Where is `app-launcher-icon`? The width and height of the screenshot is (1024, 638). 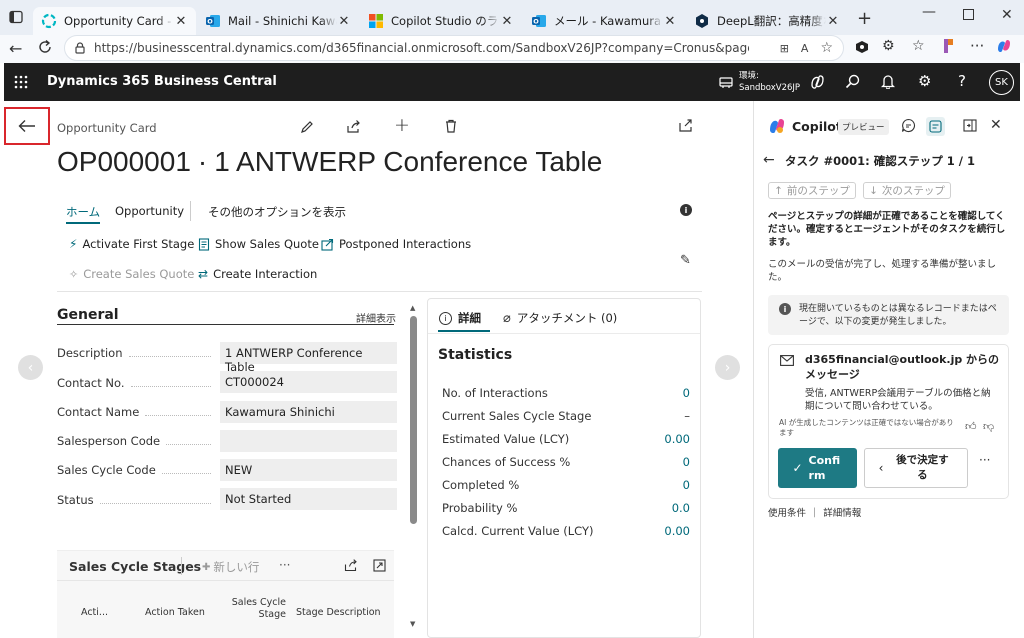
app-launcher-icon is located at coordinates (21, 82).